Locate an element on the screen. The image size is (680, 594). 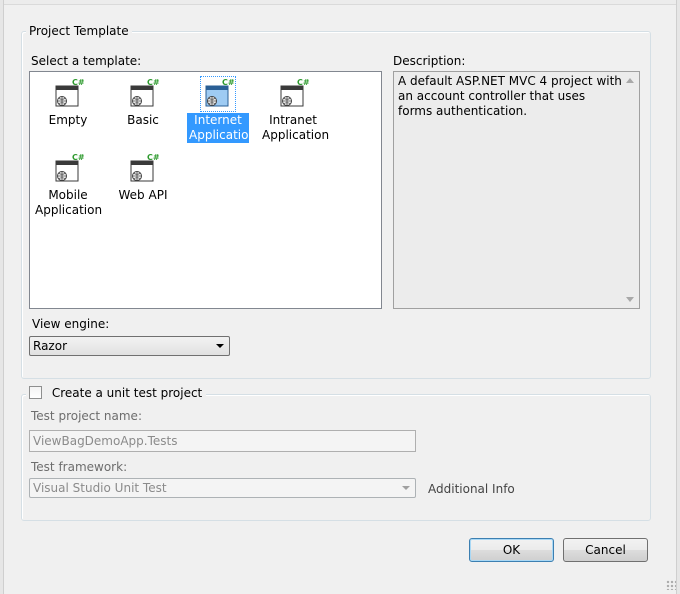
template-tile-basic: C# Basic is located at coordinates (143, 103).